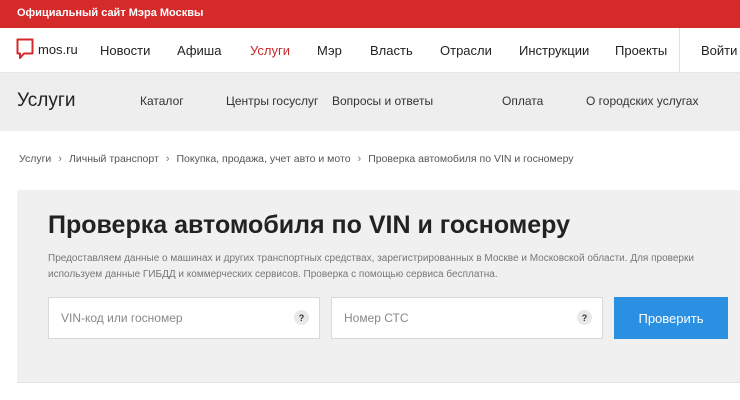  What do you see at coordinates (301, 317) in the screenshot?
I see `vin-help-icon: ?` at bounding box center [301, 317].